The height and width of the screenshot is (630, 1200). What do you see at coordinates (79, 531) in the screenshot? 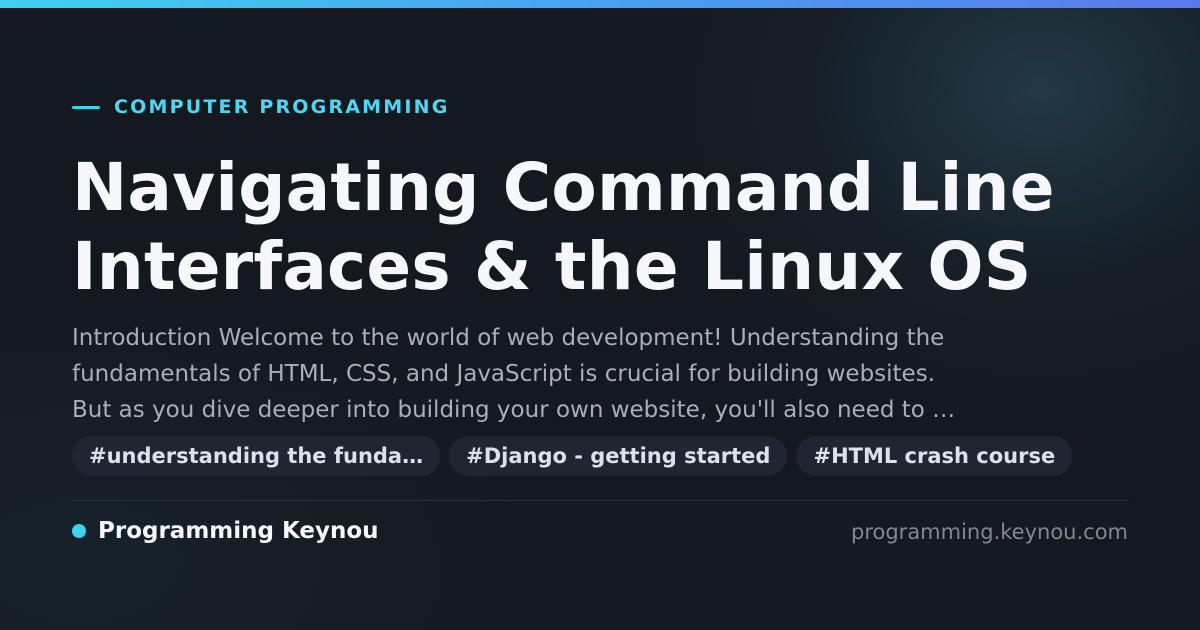
I see `brand-dot-icon` at bounding box center [79, 531].